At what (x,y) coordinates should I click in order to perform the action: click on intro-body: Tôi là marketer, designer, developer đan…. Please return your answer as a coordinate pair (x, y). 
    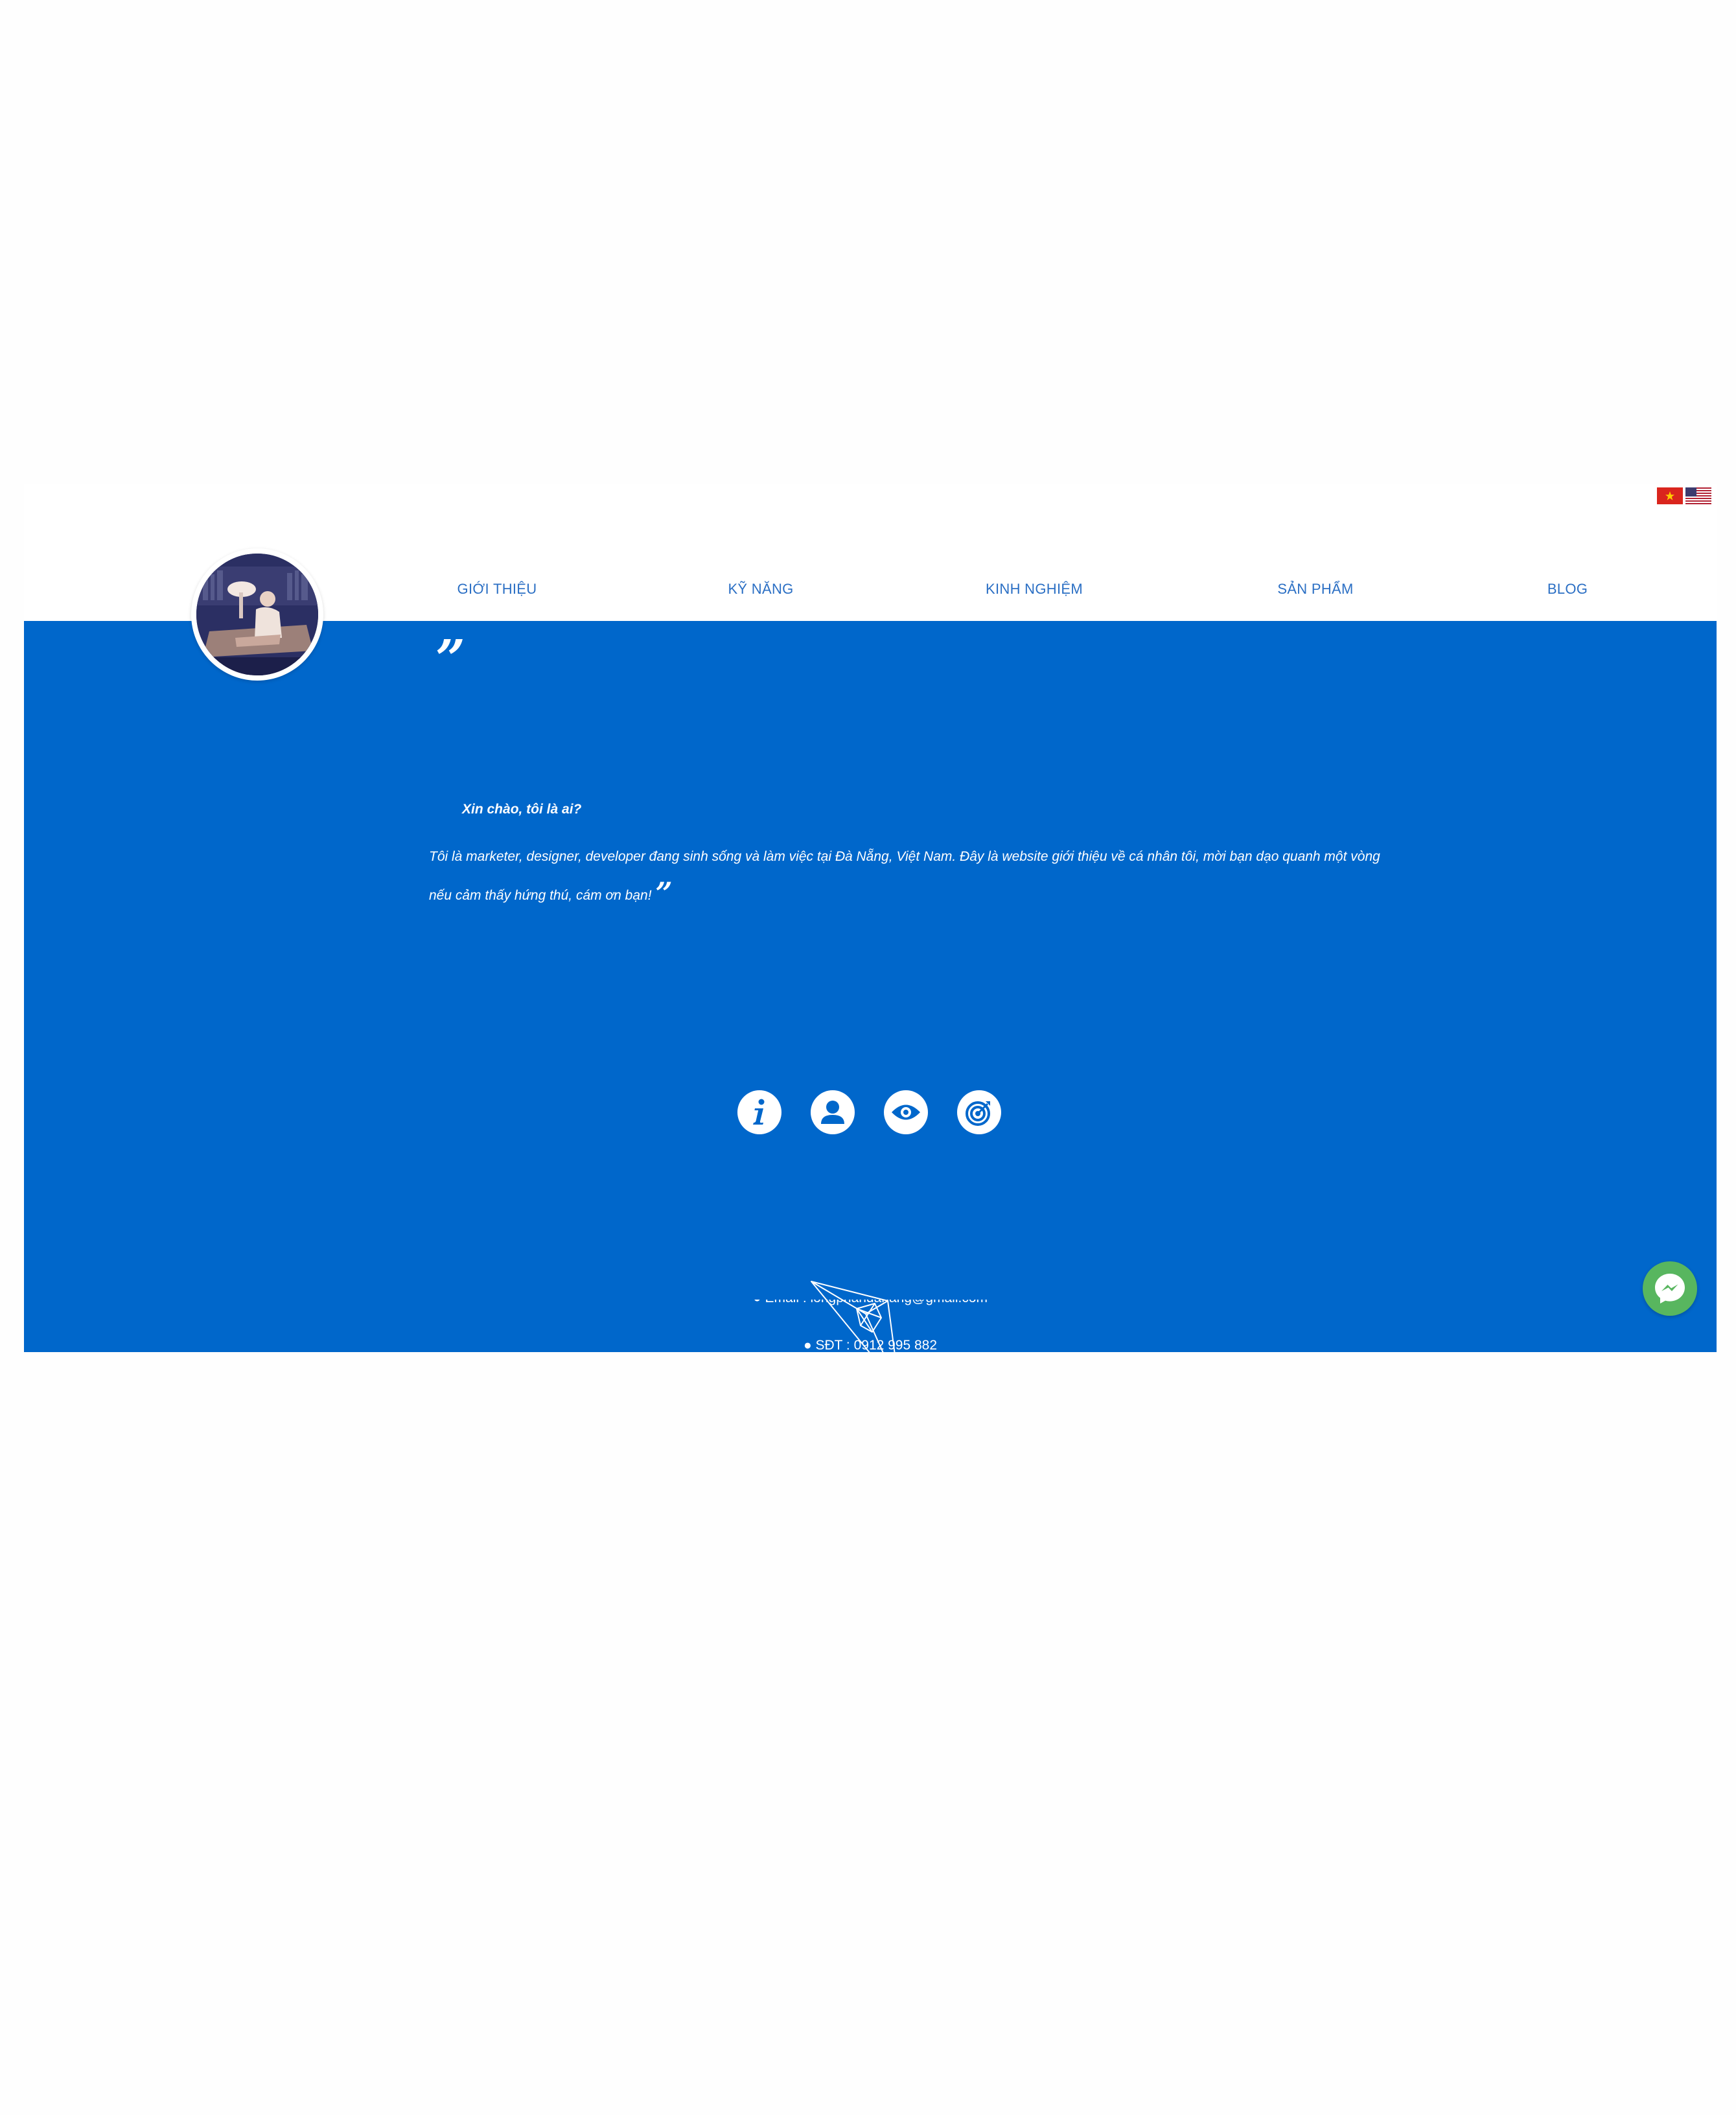
    Looking at the image, I should click on (904, 876).